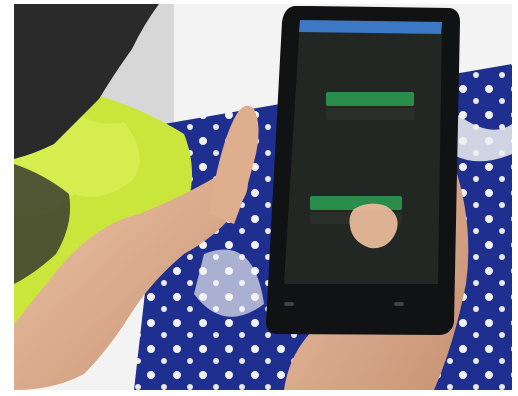  What do you see at coordinates (370, 27) in the screenshot?
I see `app-top-bar` at bounding box center [370, 27].